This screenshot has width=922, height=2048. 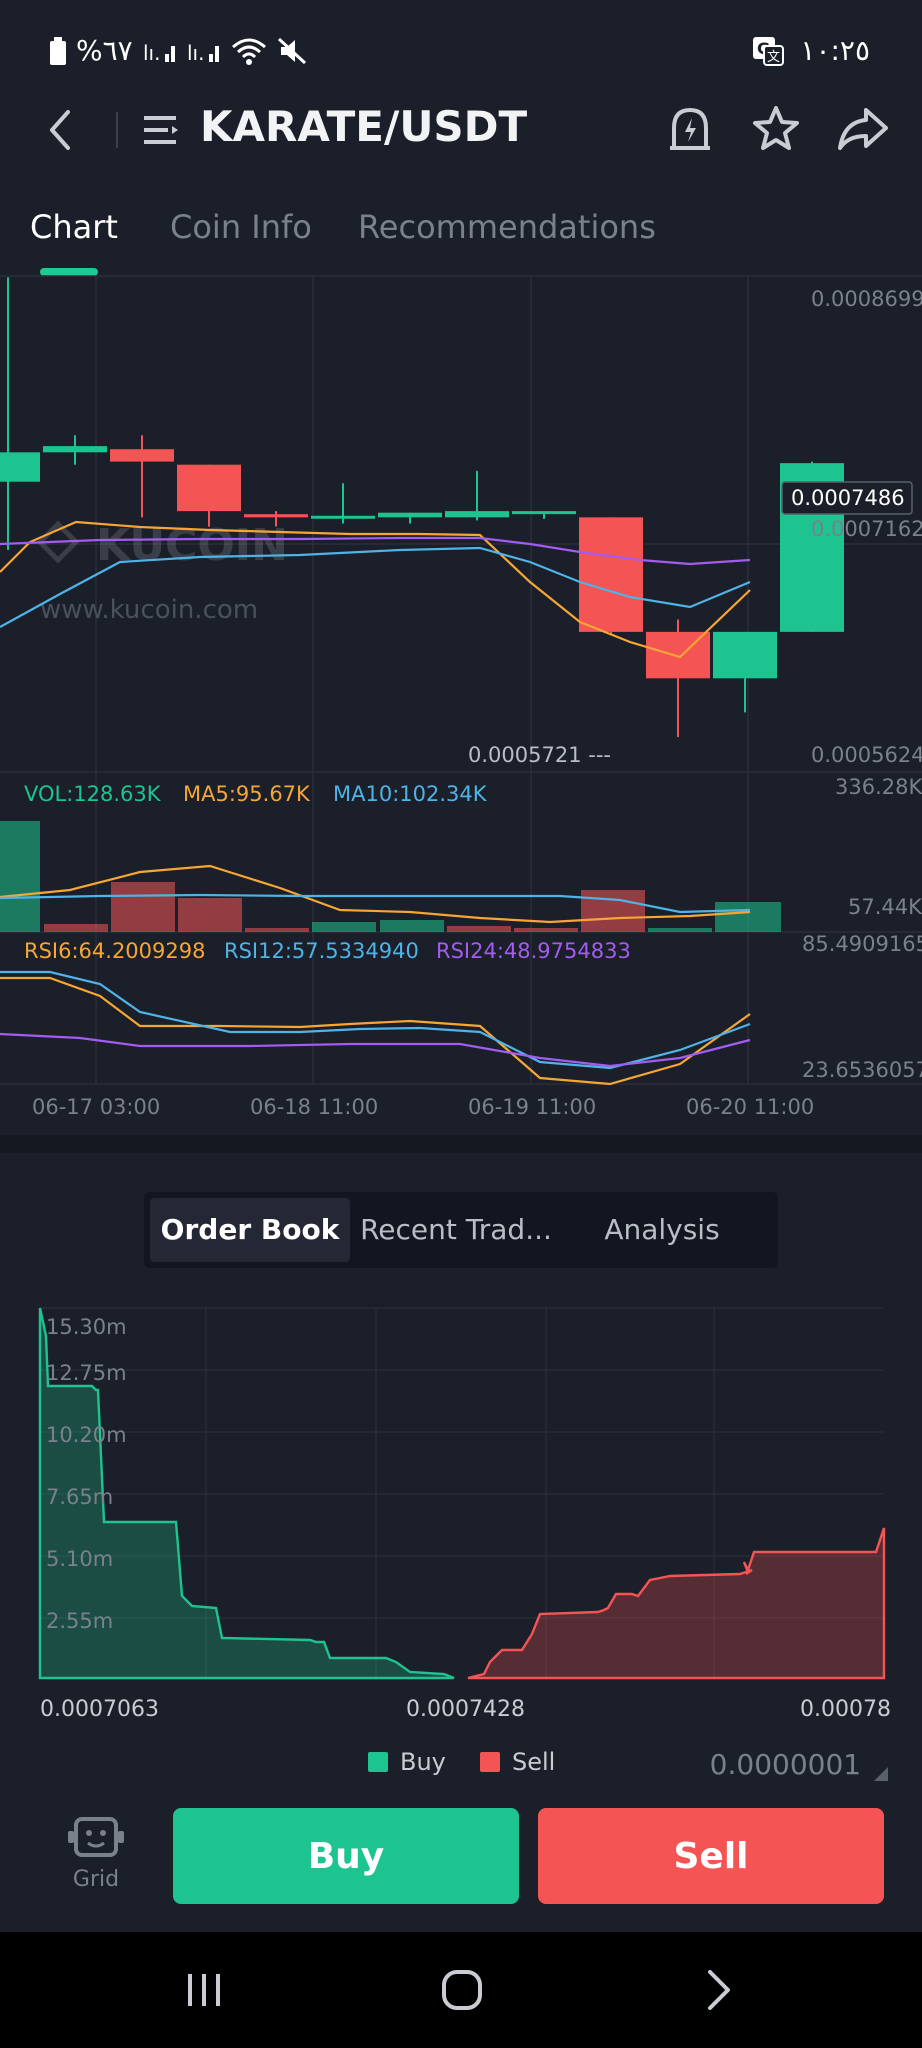 What do you see at coordinates (74, 227) in the screenshot?
I see `tab-chart: Chart` at bounding box center [74, 227].